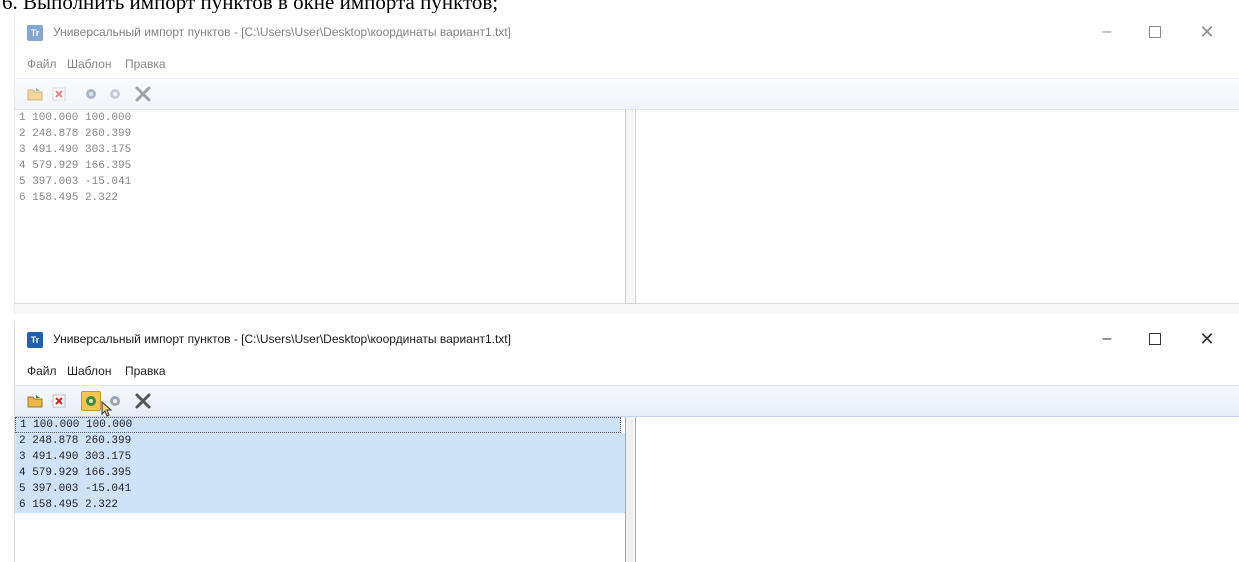 The width and height of the screenshot is (1239, 562). I want to click on horizontal-scrollbar, so click(627, 308).